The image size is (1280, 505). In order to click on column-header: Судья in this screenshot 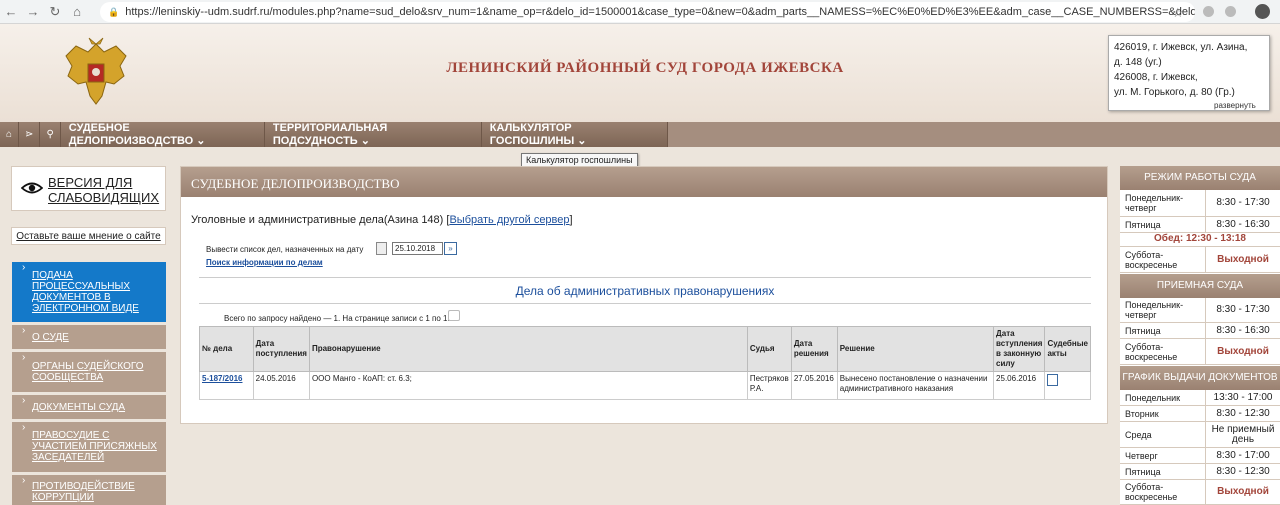, I will do `click(769, 349)`.